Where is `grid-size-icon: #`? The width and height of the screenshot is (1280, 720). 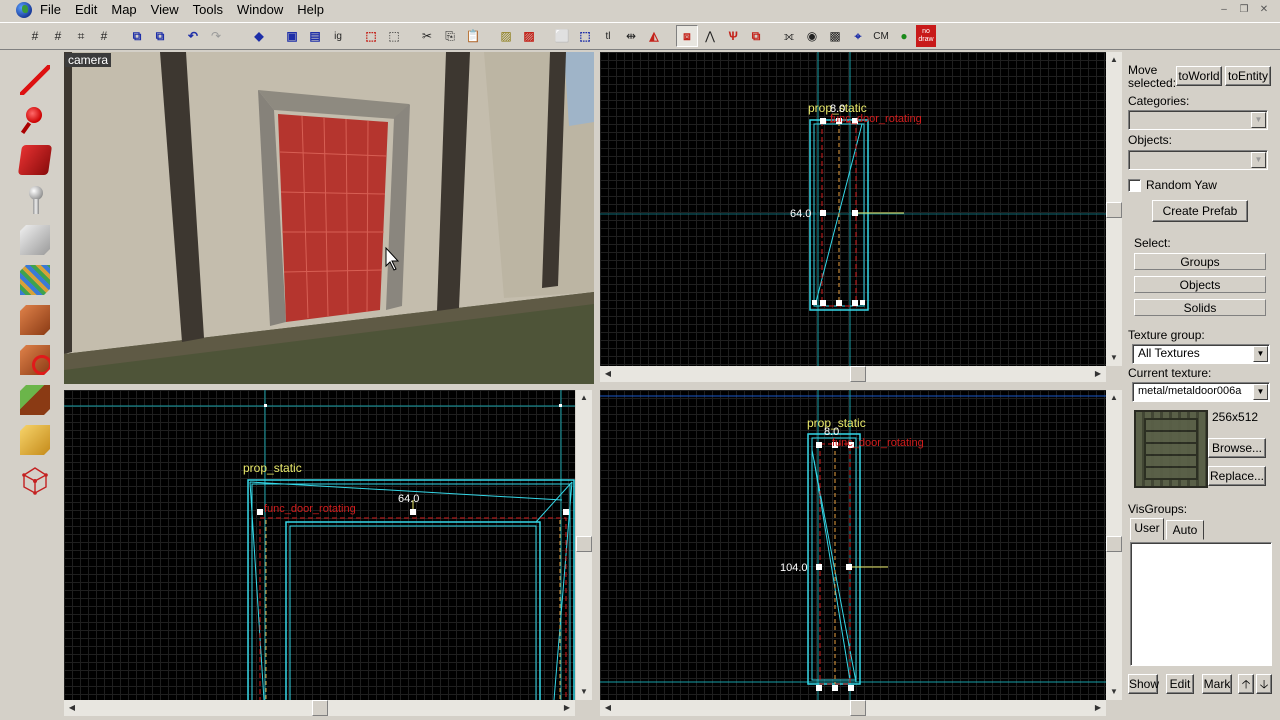 grid-size-icon: # is located at coordinates (104, 36).